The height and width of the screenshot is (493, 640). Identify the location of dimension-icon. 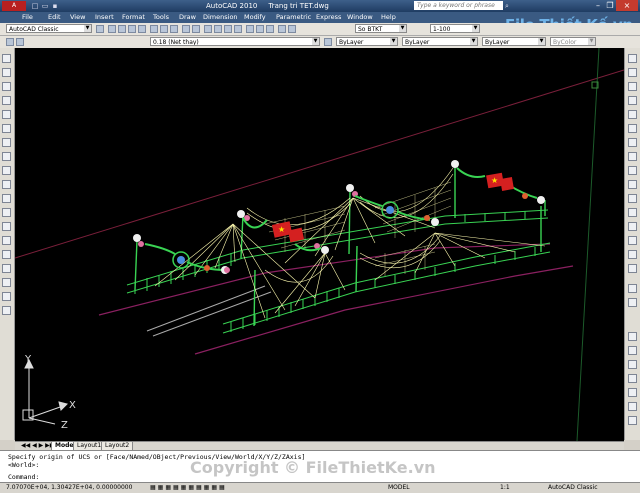
(632, 288).